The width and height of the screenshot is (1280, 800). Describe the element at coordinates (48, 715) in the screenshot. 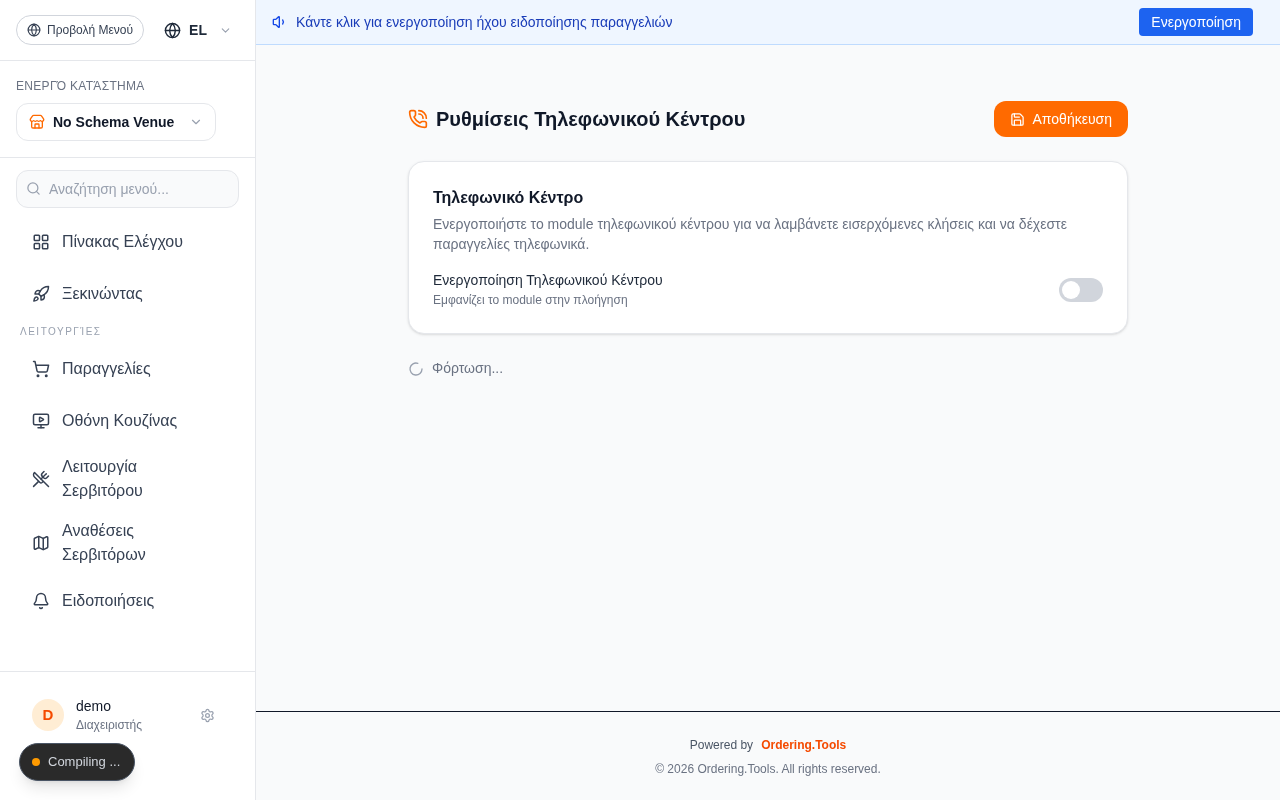

I see `user-avatar: D` at that location.